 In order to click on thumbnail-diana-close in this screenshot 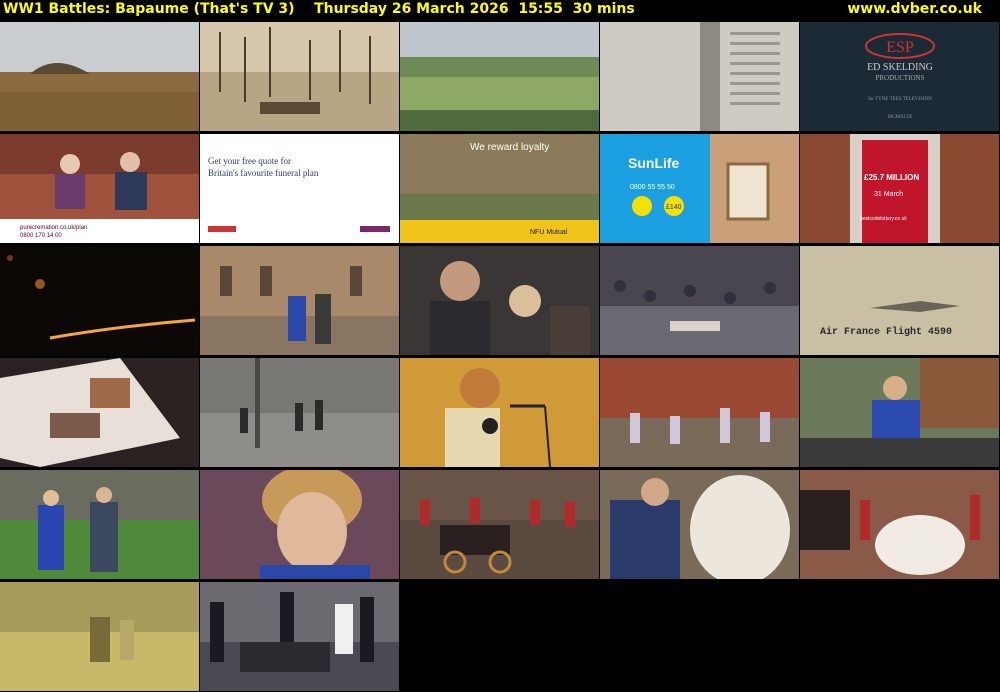, I will do `click(299, 524)`.